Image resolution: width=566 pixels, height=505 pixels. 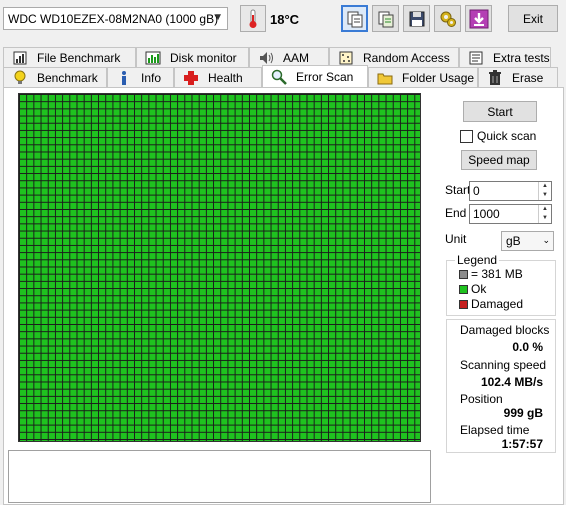 What do you see at coordinates (477, 260) in the screenshot?
I see `legend-title: Legend` at bounding box center [477, 260].